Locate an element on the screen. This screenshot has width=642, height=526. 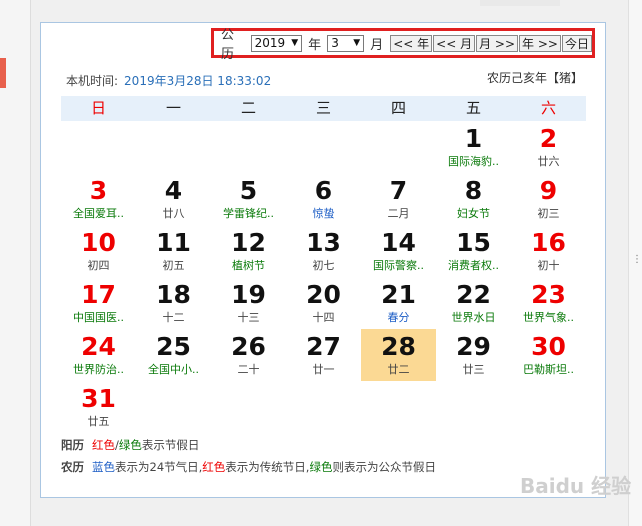
day-subtext: 世界防治.. is located at coordinates (98, 369).